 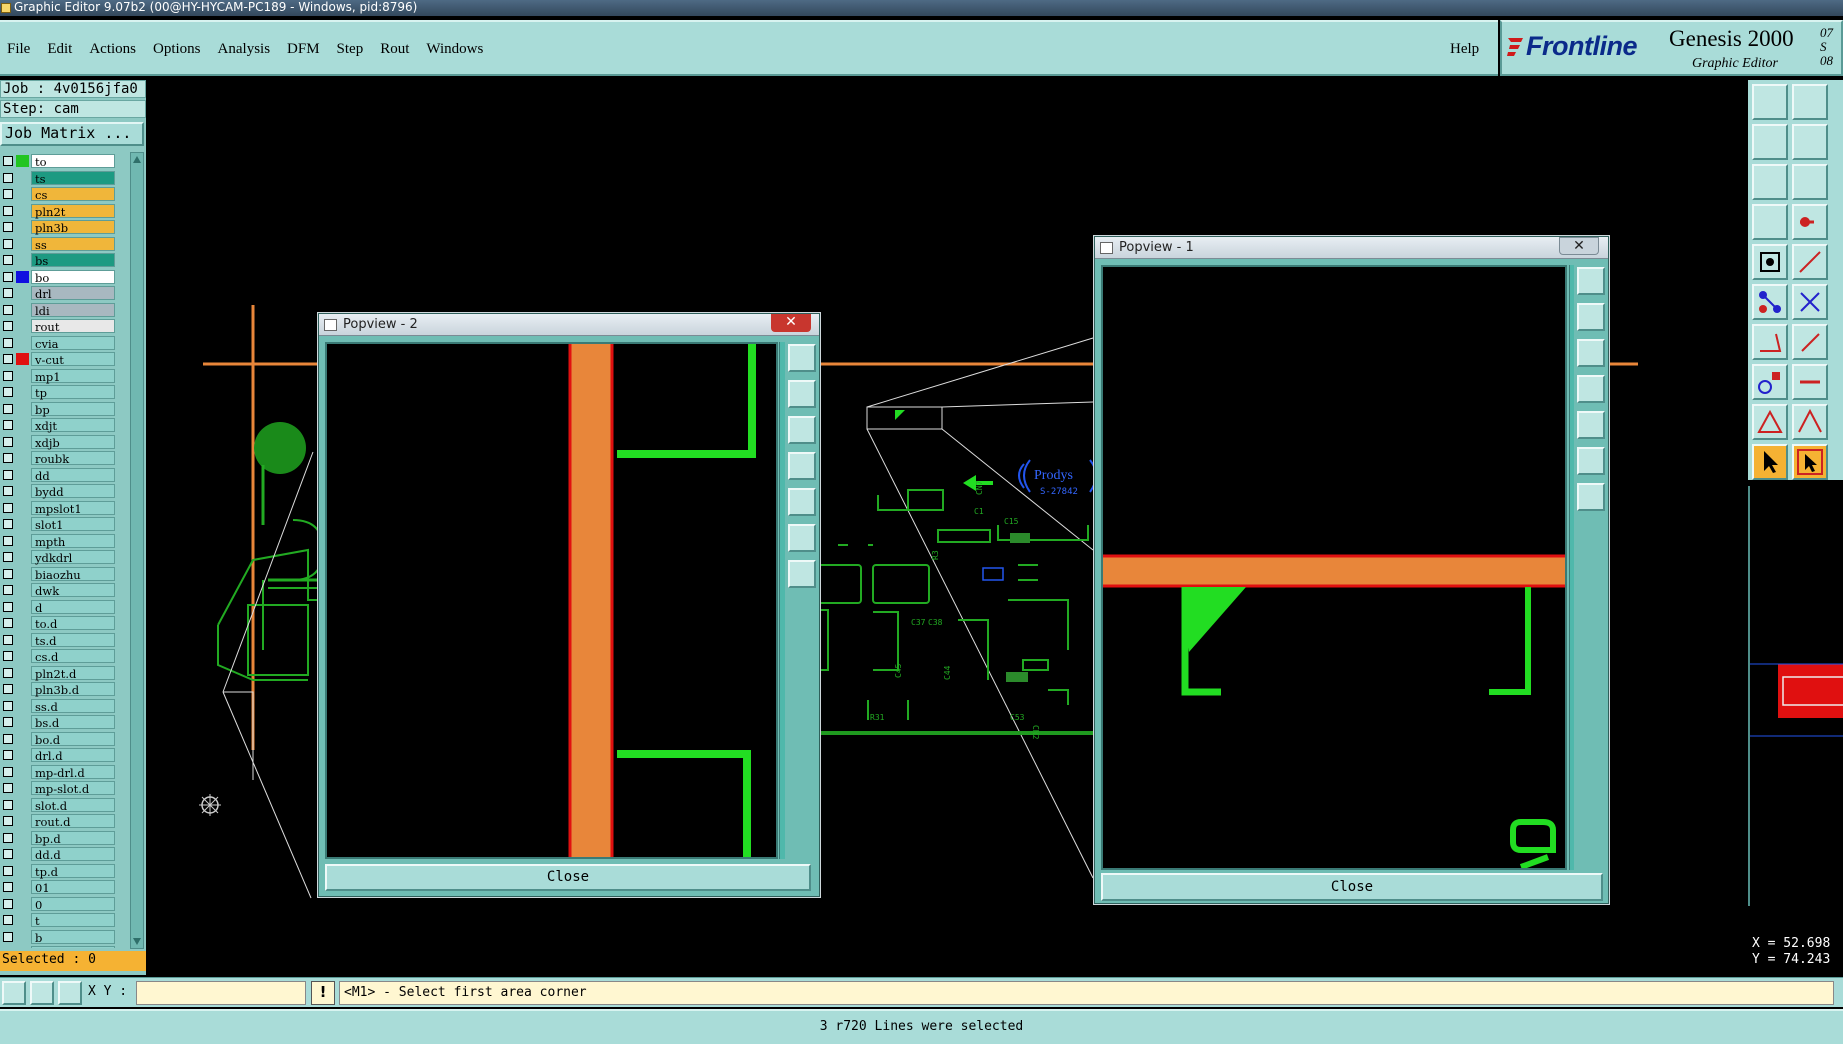 What do you see at coordinates (1352, 887) in the screenshot?
I see `popview-1-close-button: Close` at bounding box center [1352, 887].